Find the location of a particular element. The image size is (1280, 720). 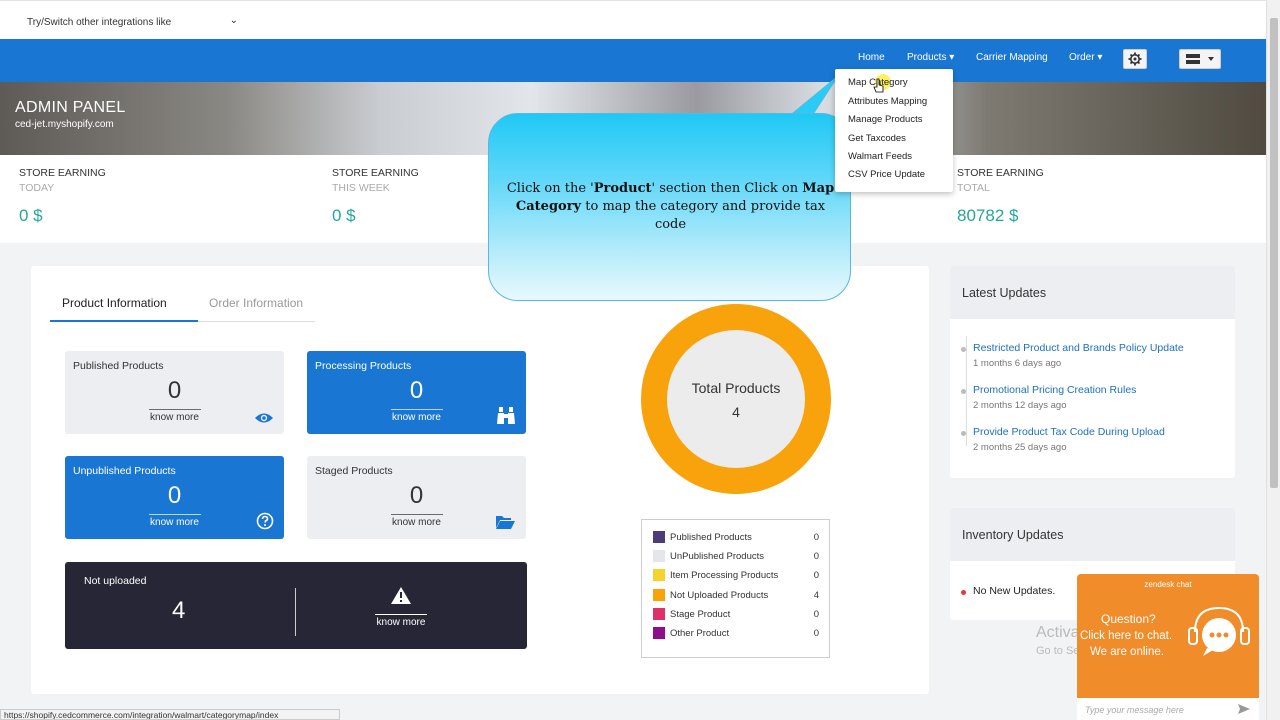

nav-products-label: Products is located at coordinates (927, 57).